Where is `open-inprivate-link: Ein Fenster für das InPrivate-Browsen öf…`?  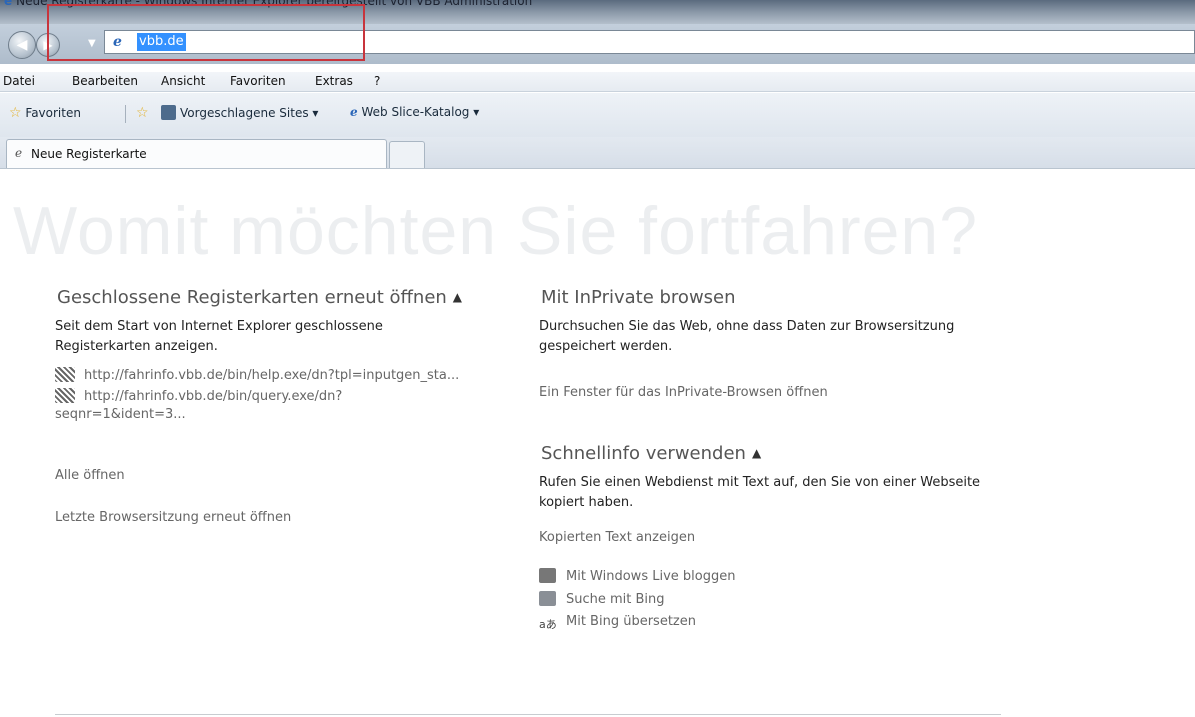 open-inprivate-link: Ein Fenster für das InPrivate-Browsen öf… is located at coordinates (683, 392).